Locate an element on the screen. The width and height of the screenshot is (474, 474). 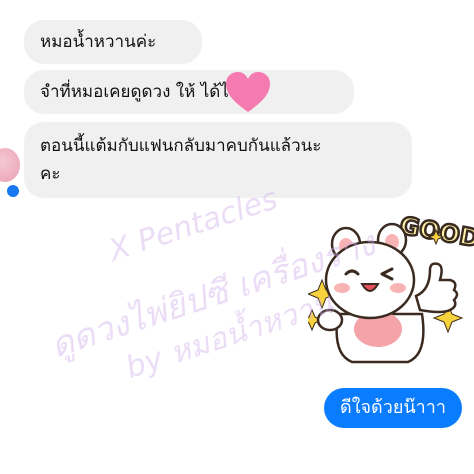
received-message-bubble: จำที่หมอเคยดูดวง ให้ ได้ไมคะ is located at coordinates (189, 92).